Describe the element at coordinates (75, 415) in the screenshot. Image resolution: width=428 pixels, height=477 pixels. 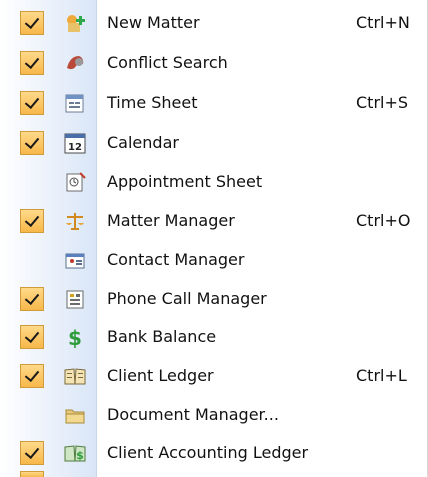
I see `document-manager-icon` at that location.